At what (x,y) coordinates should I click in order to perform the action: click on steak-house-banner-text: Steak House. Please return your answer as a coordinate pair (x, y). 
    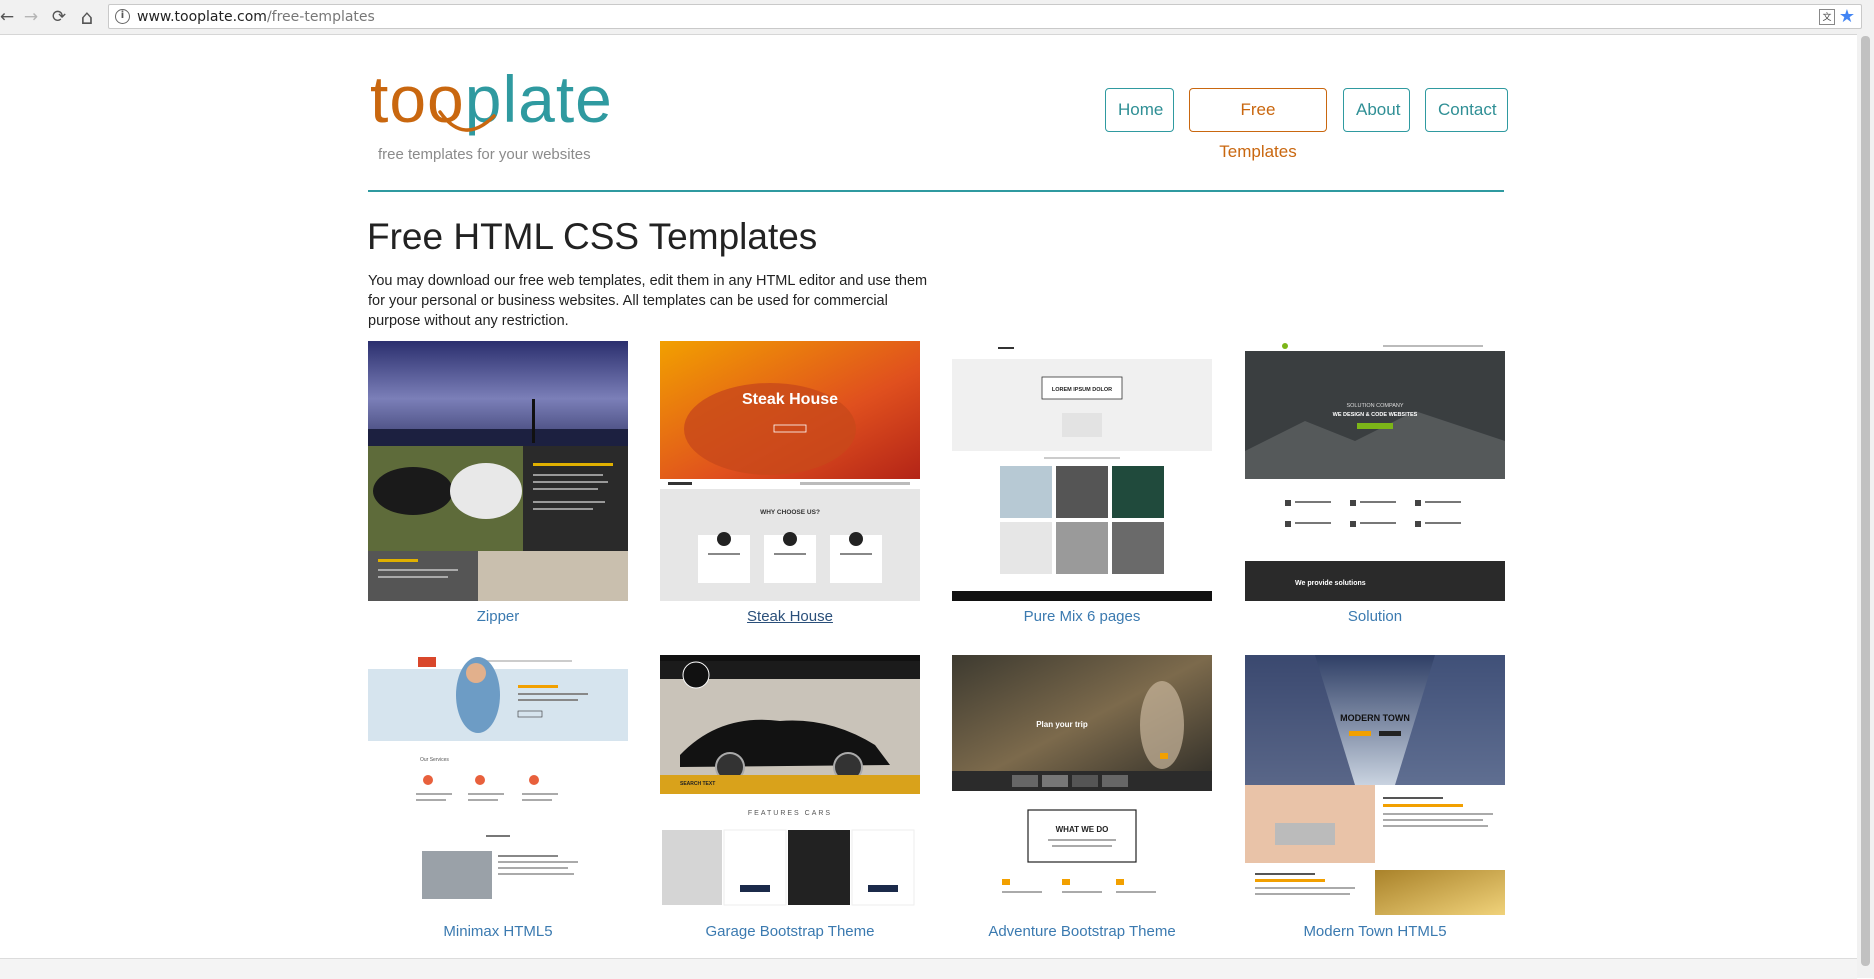
    Looking at the image, I should click on (790, 399).